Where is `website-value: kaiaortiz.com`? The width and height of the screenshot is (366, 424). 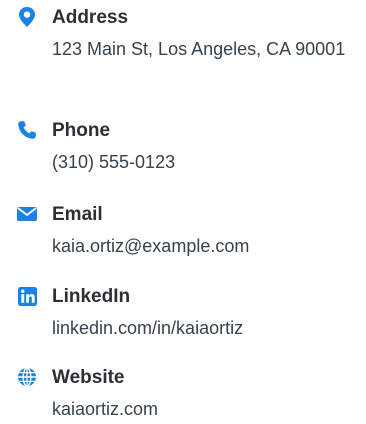 website-value: kaiaortiz.com is located at coordinates (202, 409).